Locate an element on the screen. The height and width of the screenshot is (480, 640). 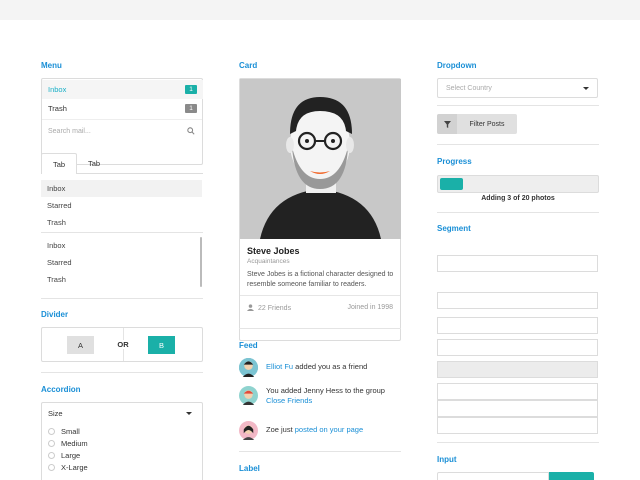
friends-count: 22 Friends is located at coordinates (275, 308).